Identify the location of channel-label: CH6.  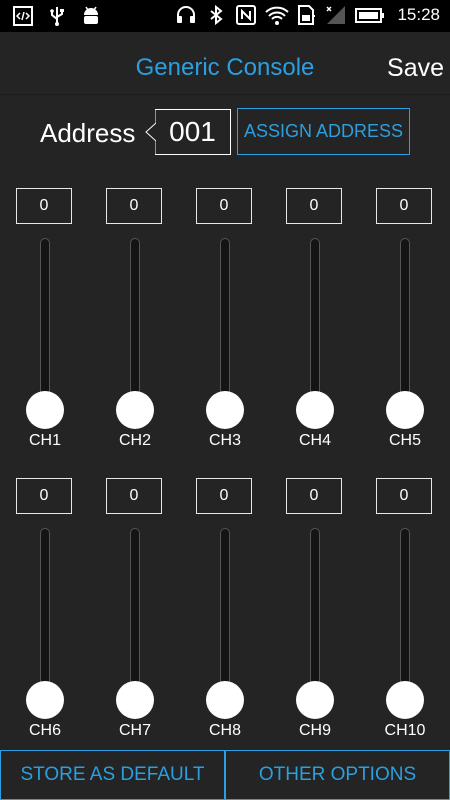
(44, 730).